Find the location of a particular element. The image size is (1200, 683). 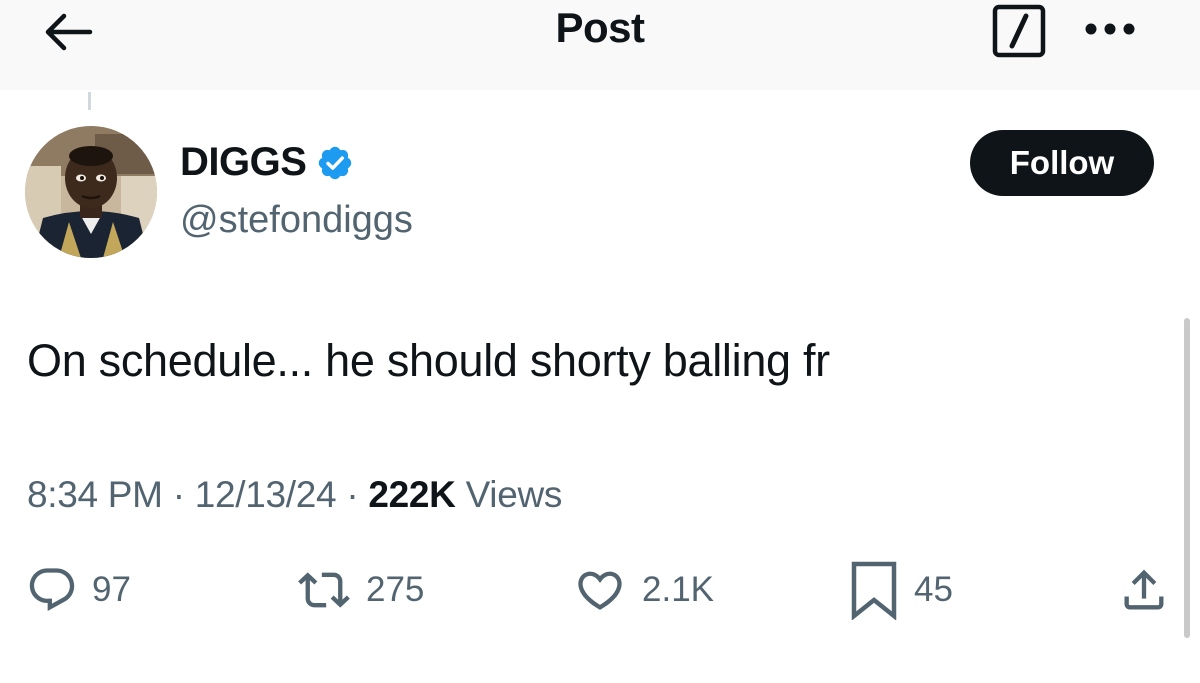

heart-icon is located at coordinates (600, 590).